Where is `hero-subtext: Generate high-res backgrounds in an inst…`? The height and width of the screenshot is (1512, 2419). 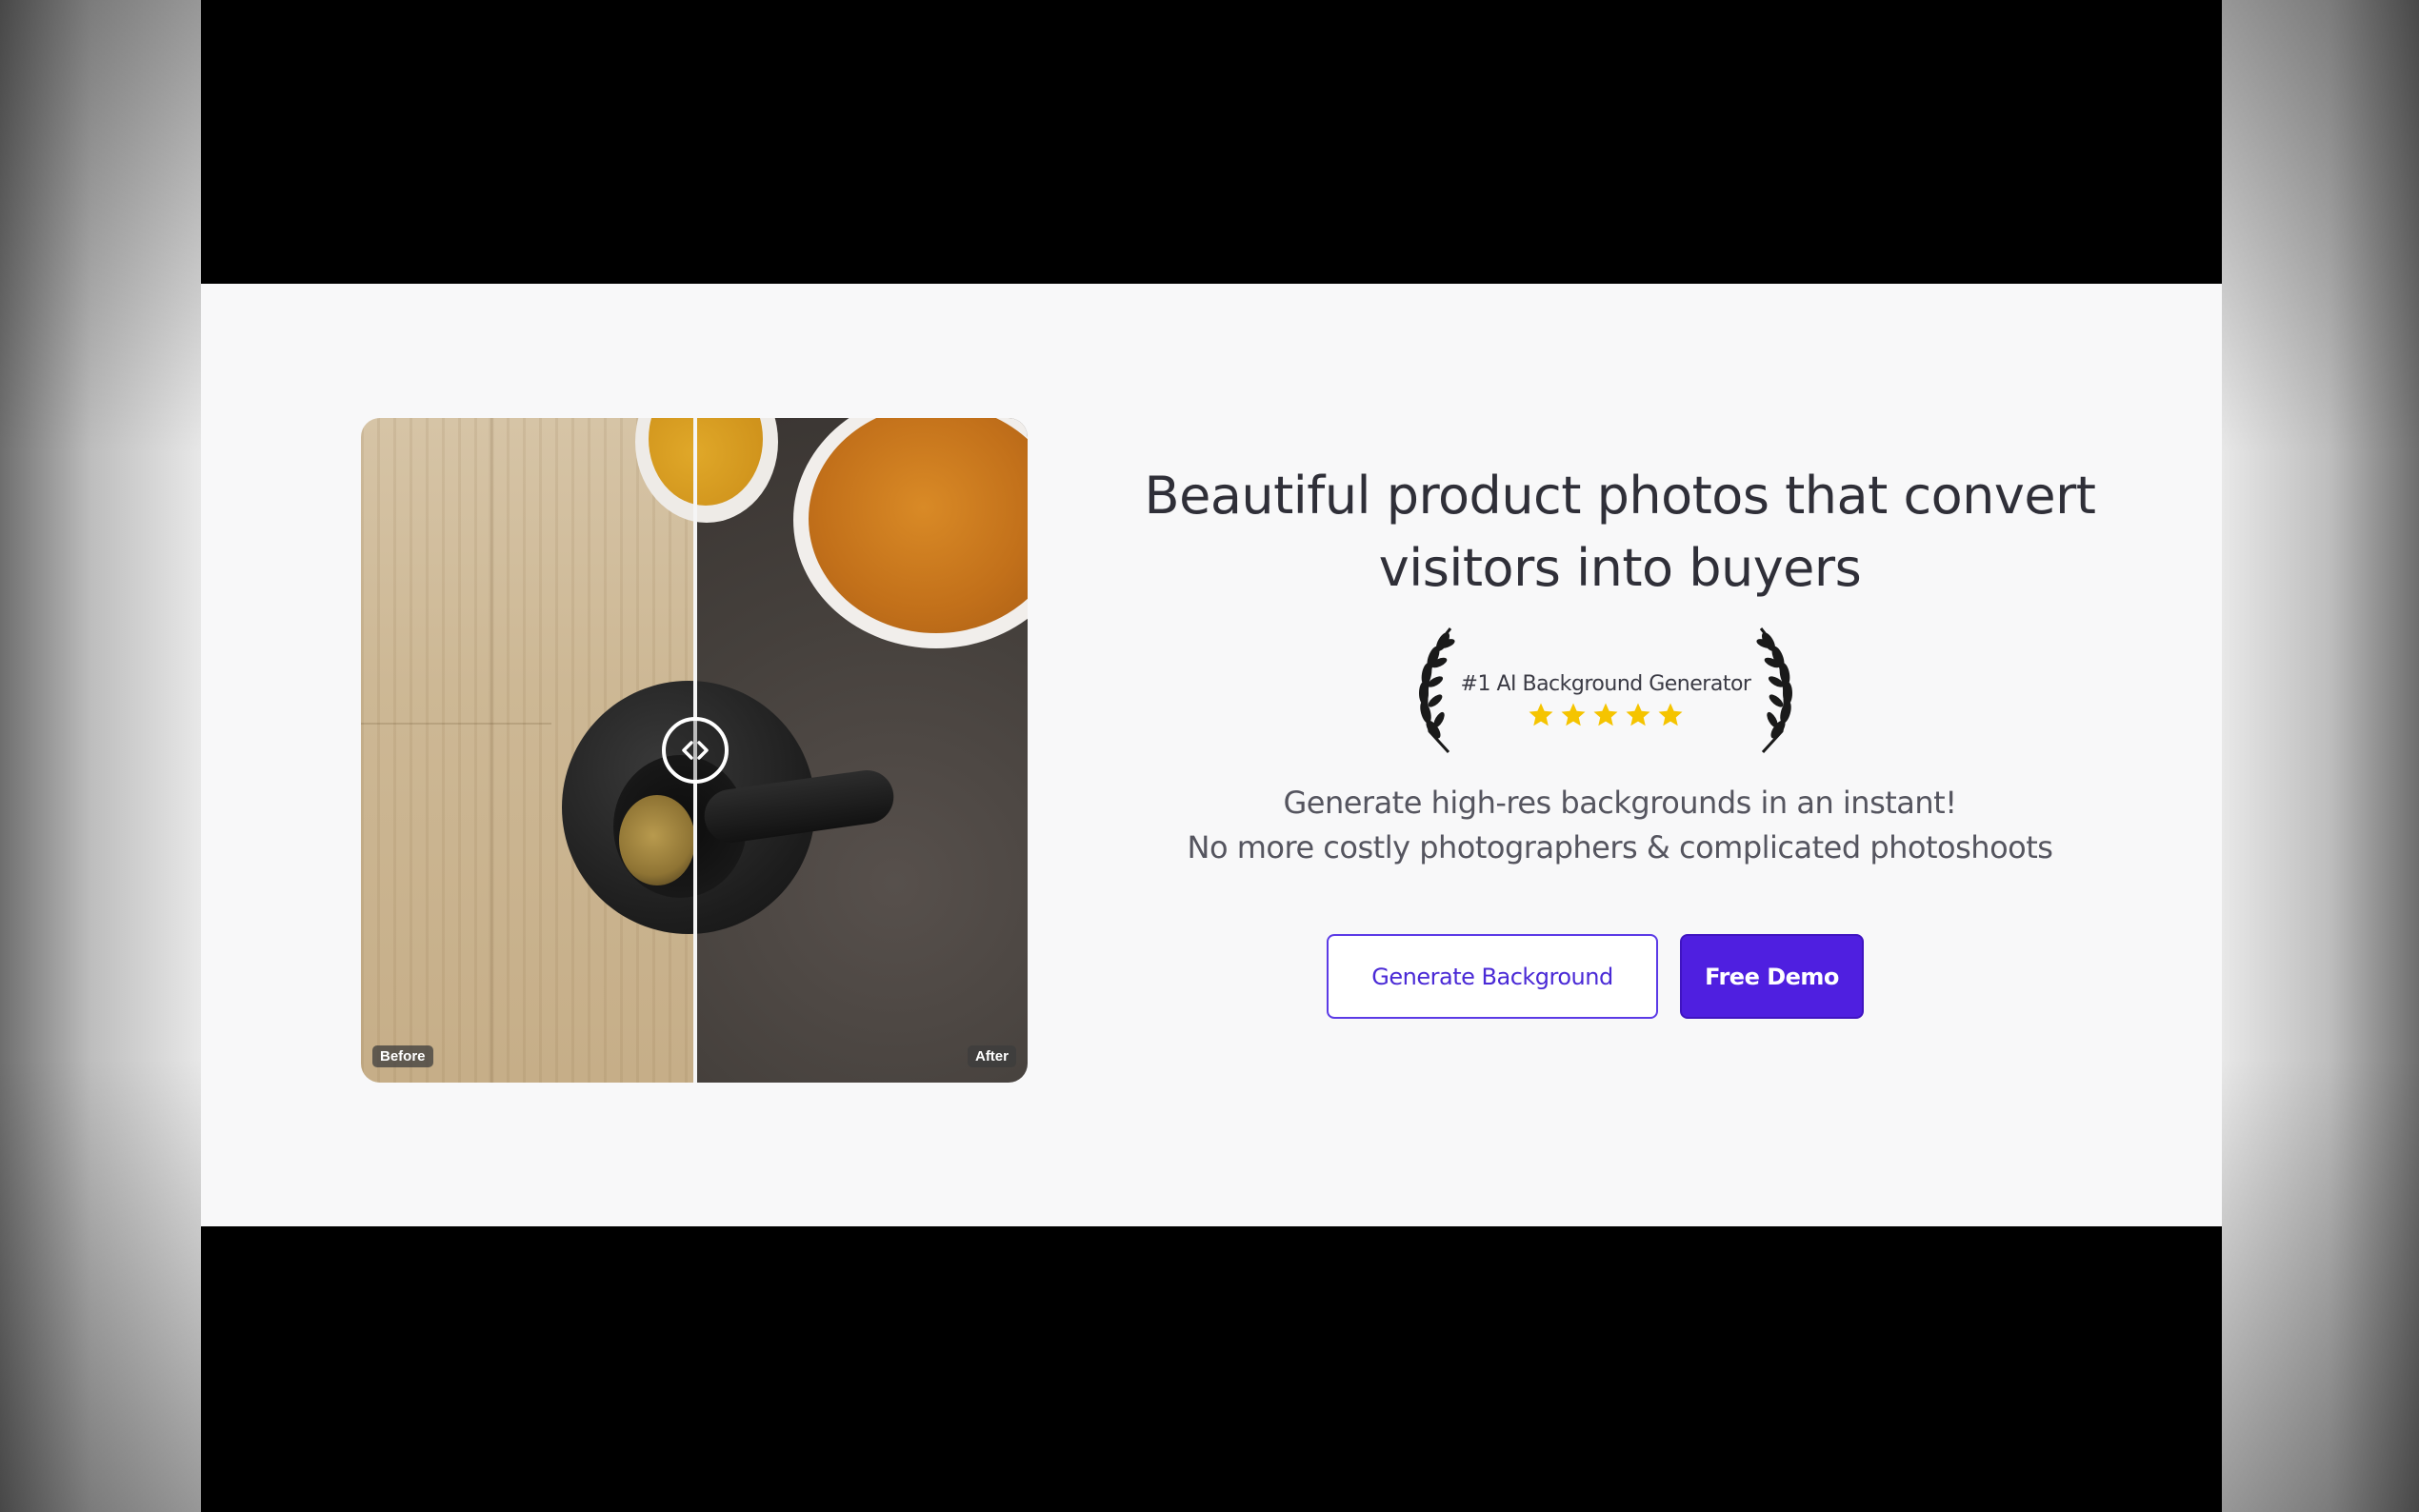 hero-subtext: Generate high-res backgrounds in an inst… is located at coordinates (1620, 825).